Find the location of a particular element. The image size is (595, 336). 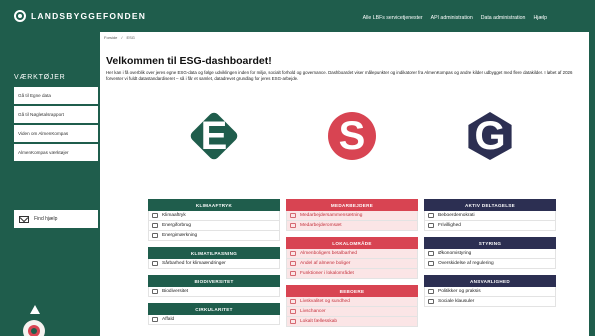

sidebar-title: VÆRKTØJER is located at coordinates (40, 77).